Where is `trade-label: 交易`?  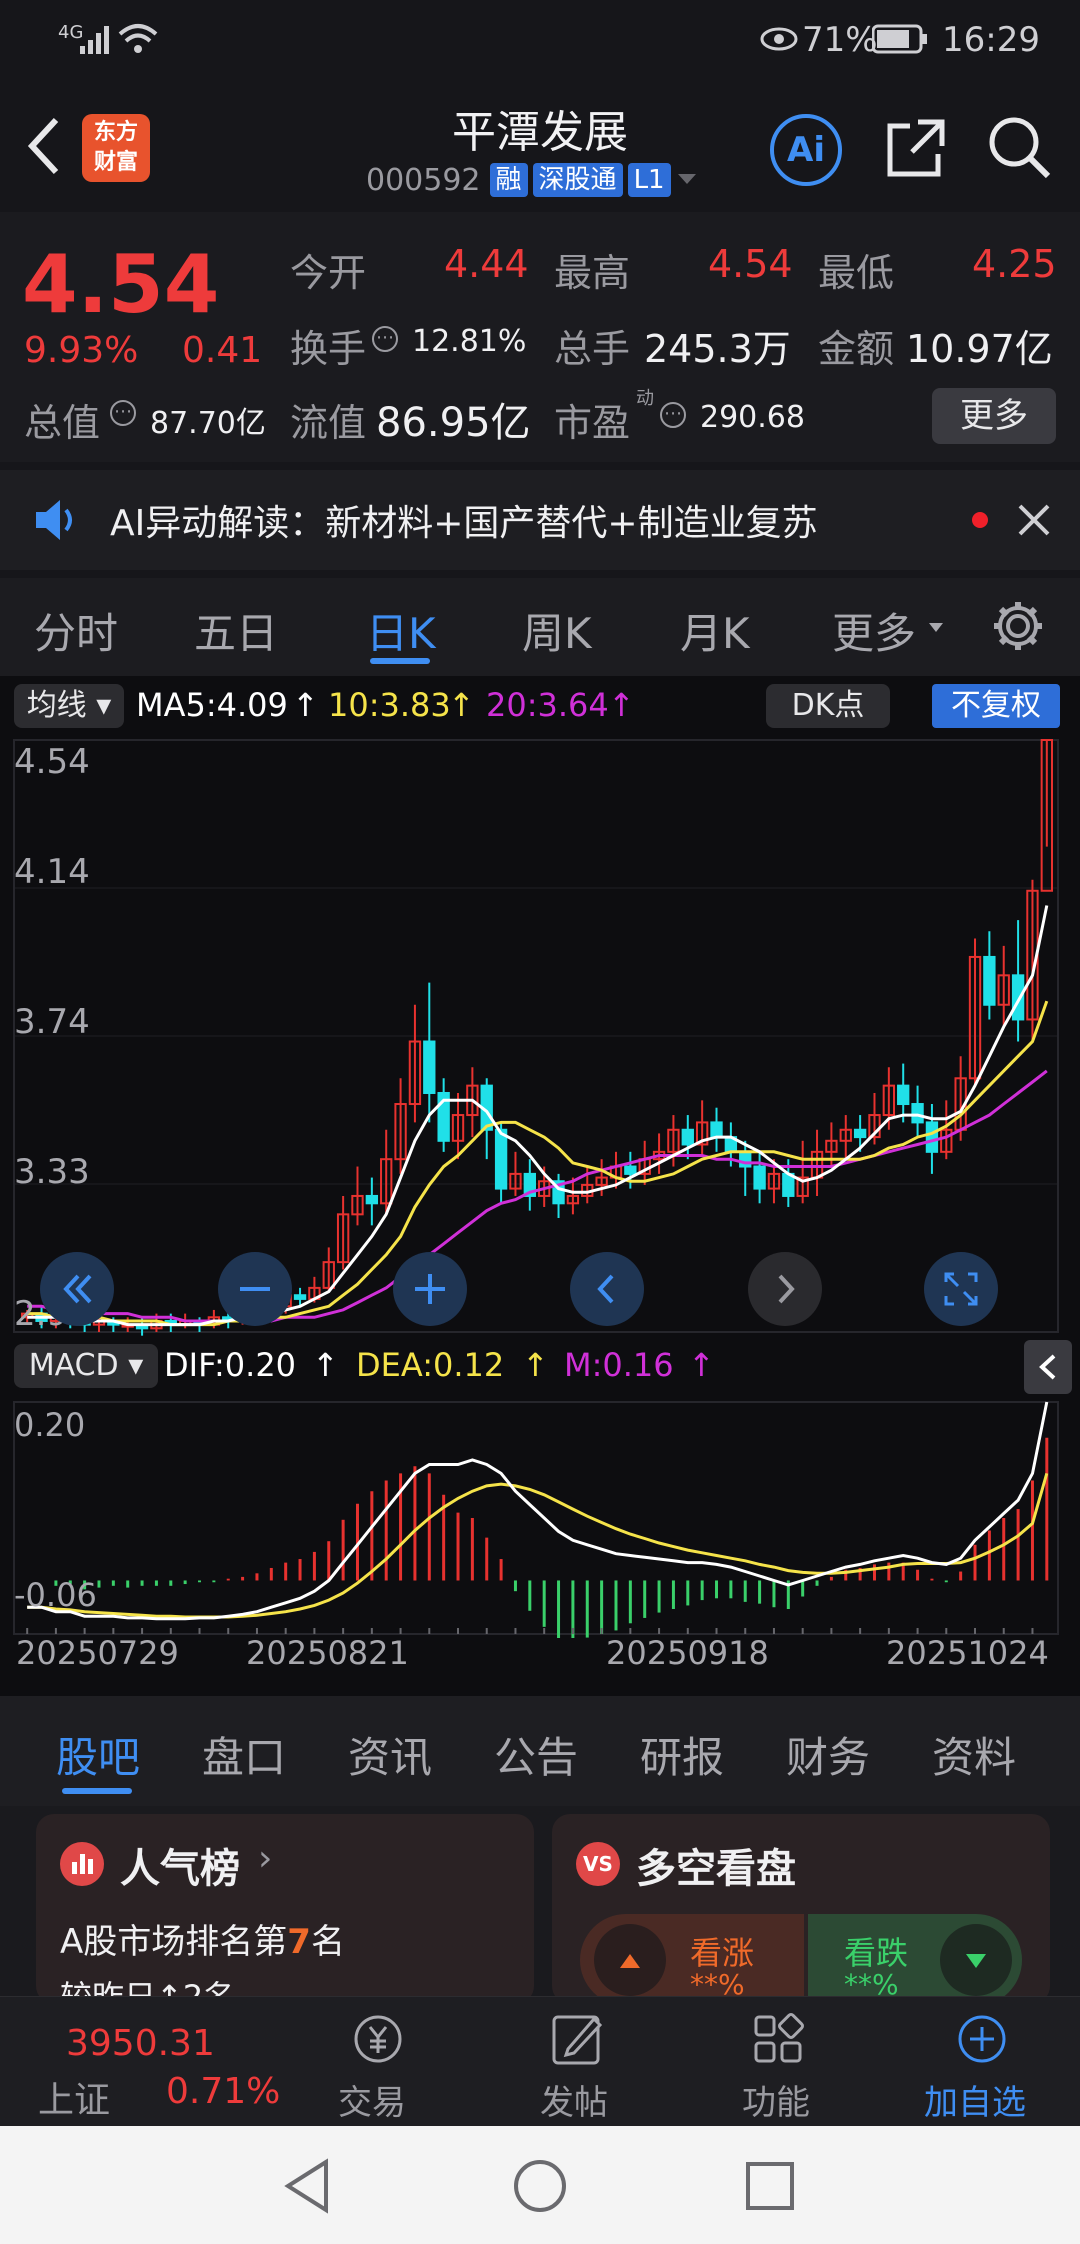 trade-label: 交易 is located at coordinates (372, 2099).